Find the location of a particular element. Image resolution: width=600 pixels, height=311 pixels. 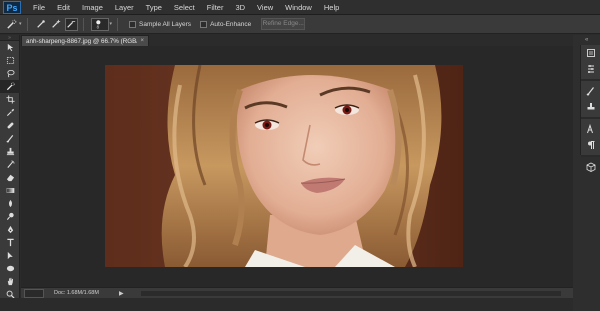

menu-type: Type is located at coordinates (154, 7).